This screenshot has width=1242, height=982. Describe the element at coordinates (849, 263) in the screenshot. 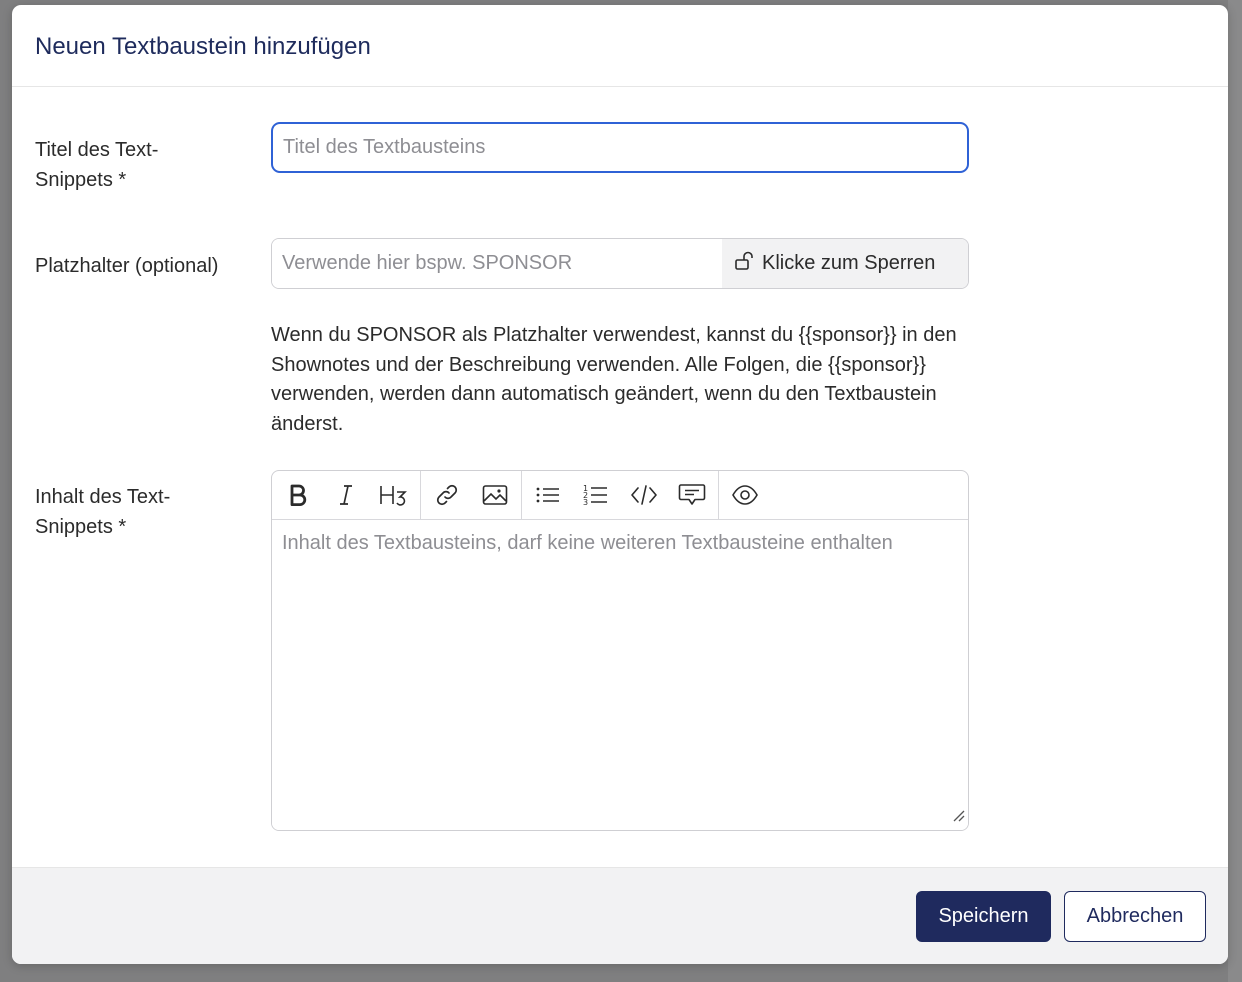

I see `lock-toggle-label: Klicke zum Sperren` at that location.